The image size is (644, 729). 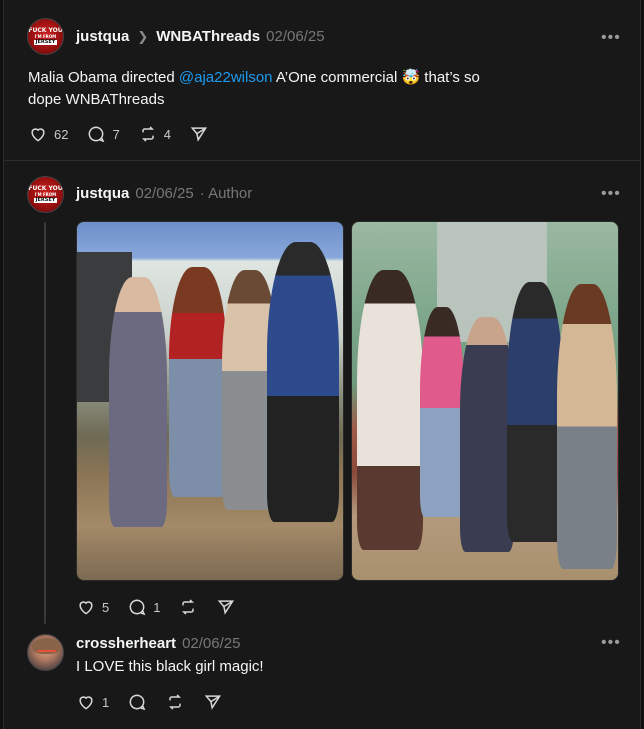 I want to click on post-actions: 62 7 4, so click(x=127, y=134).